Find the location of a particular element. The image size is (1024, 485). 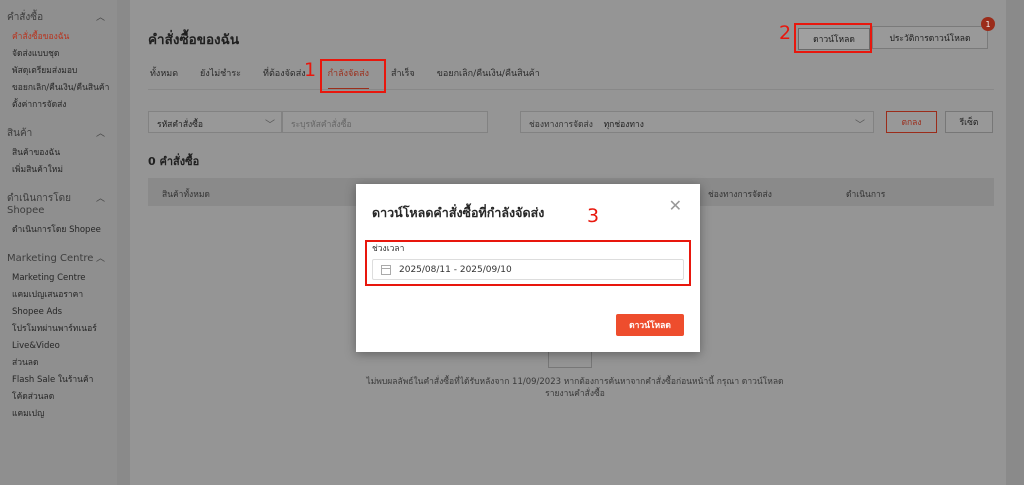

tab-unpaid: ยังไม่ชำระ is located at coordinates (220, 78).